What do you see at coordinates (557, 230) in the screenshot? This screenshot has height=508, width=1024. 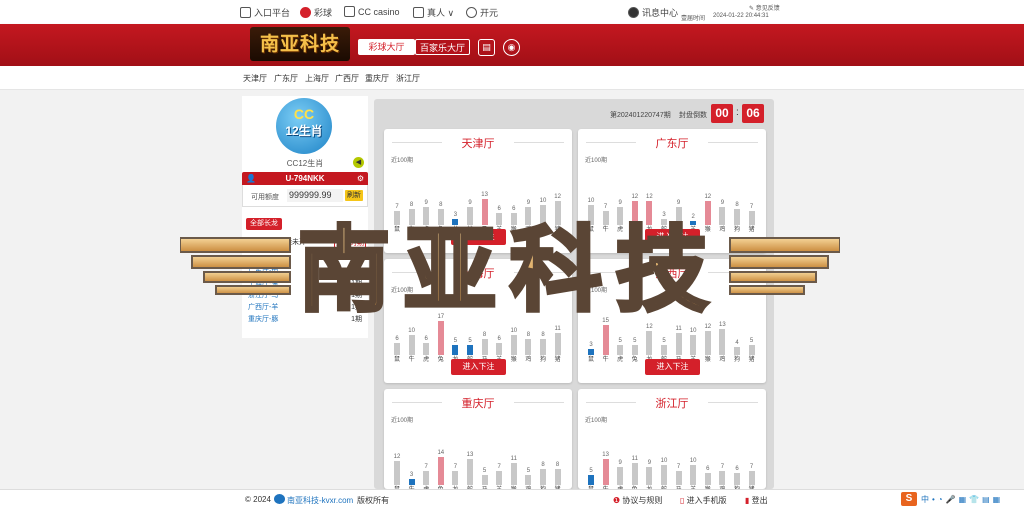 I see `zodiac-label: 猪` at bounding box center [557, 230].